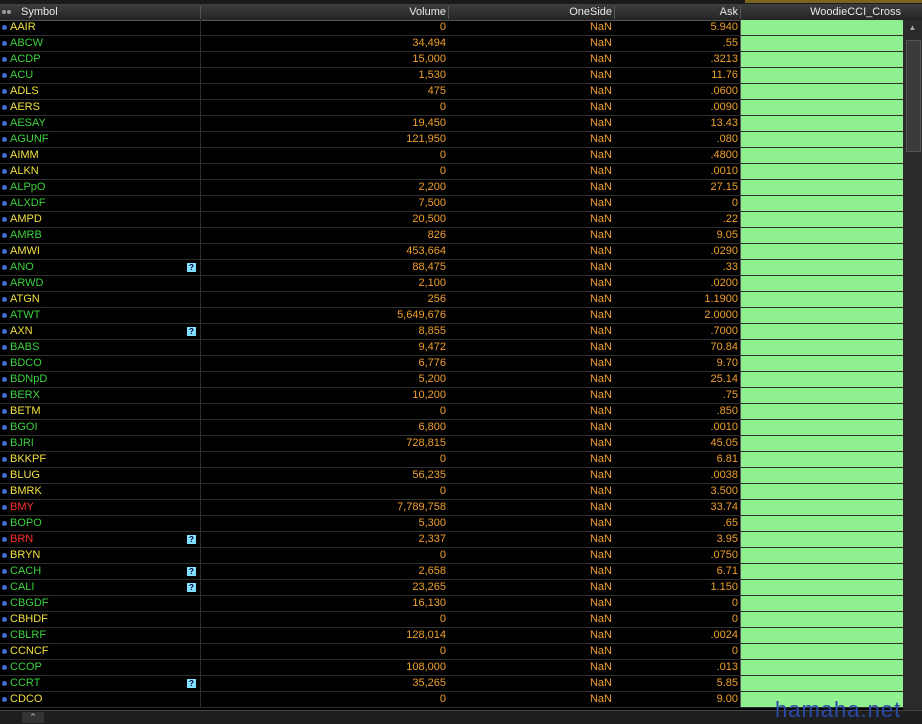  I want to click on table-row: BKKPF 0 NaN 6.81, so click(451, 460).